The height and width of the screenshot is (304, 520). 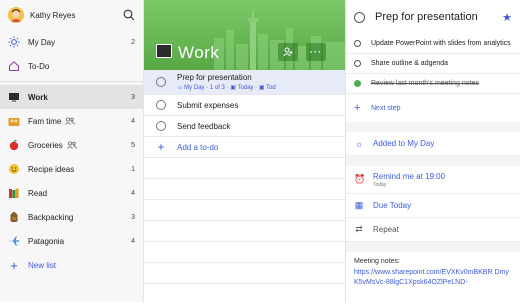 What do you see at coordinates (14, 121) in the screenshot?
I see `family-icon` at bounding box center [14, 121].